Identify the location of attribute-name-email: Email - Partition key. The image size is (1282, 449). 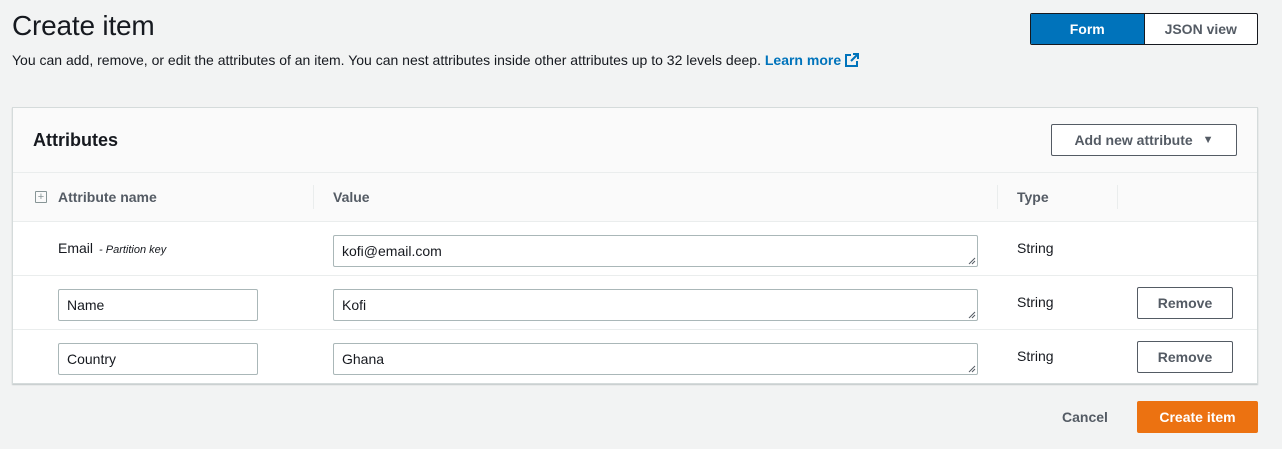
(112, 248).